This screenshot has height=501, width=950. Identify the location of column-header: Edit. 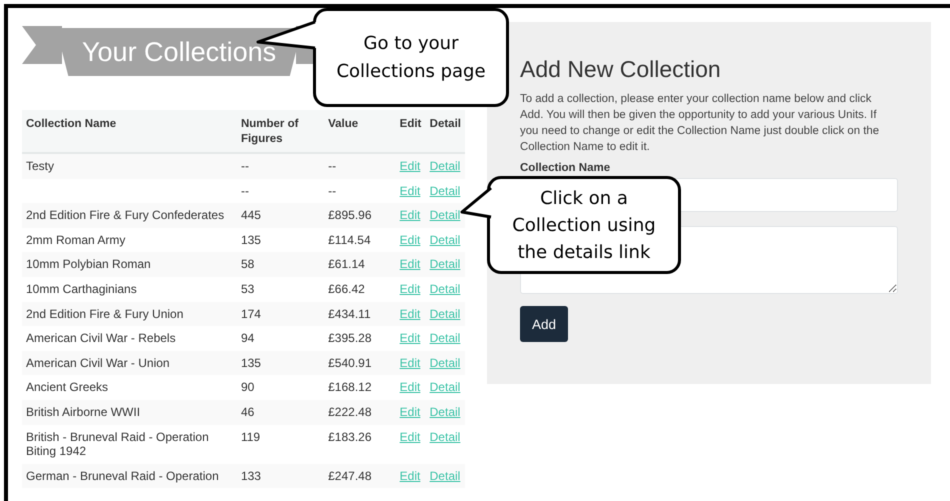
(411, 124).